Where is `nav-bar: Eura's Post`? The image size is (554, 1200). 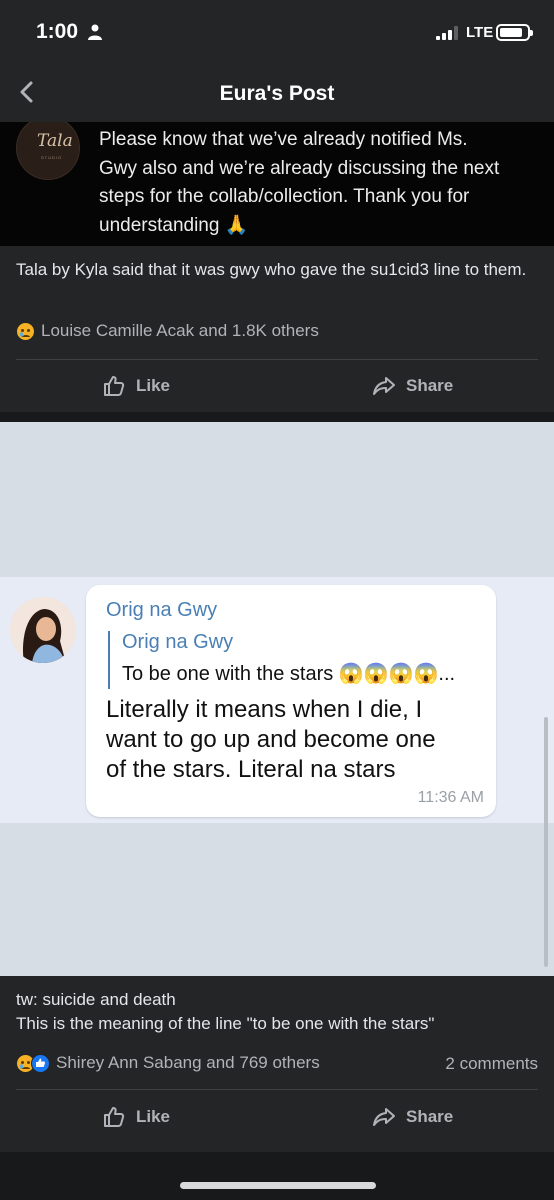
nav-bar: Eura's Post is located at coordinates (277, 92).